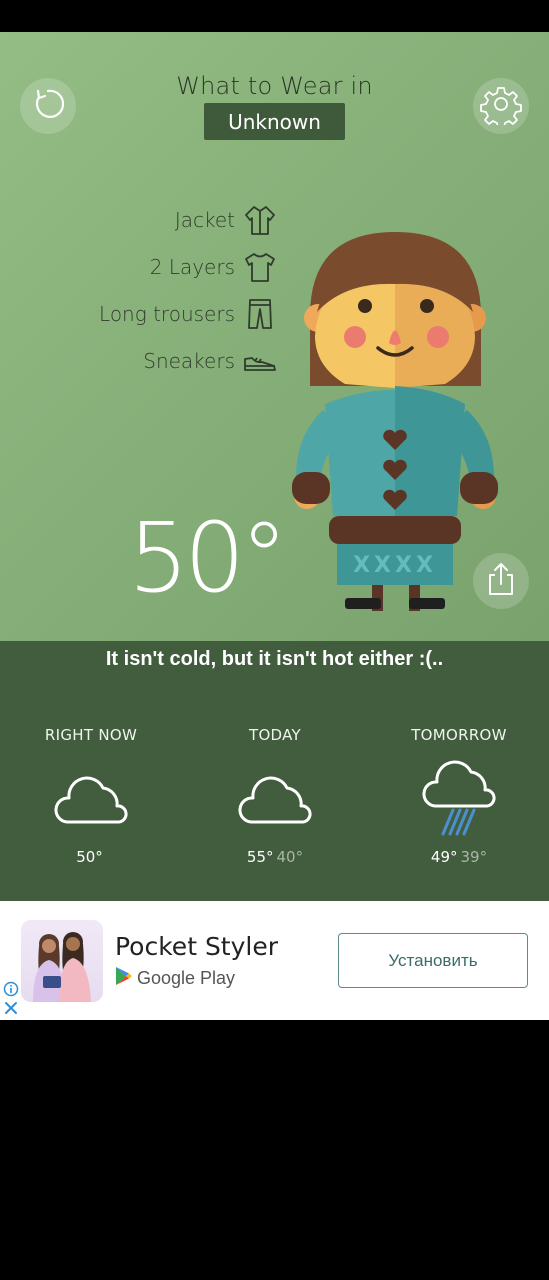 Image resolution: width=549 pixels, height=1280 pixels. I want to click on trousers-icon, so click(260, 314).